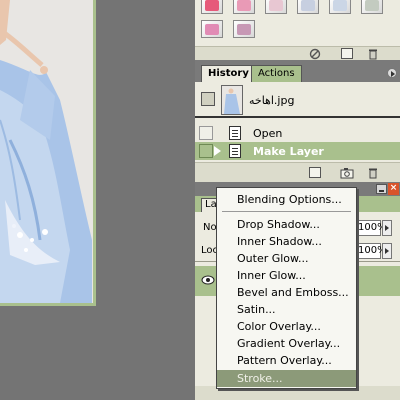  Describe the element at coordinates (232, 100) in the screenshot. I see `snapshot-thumbnail` at that location.